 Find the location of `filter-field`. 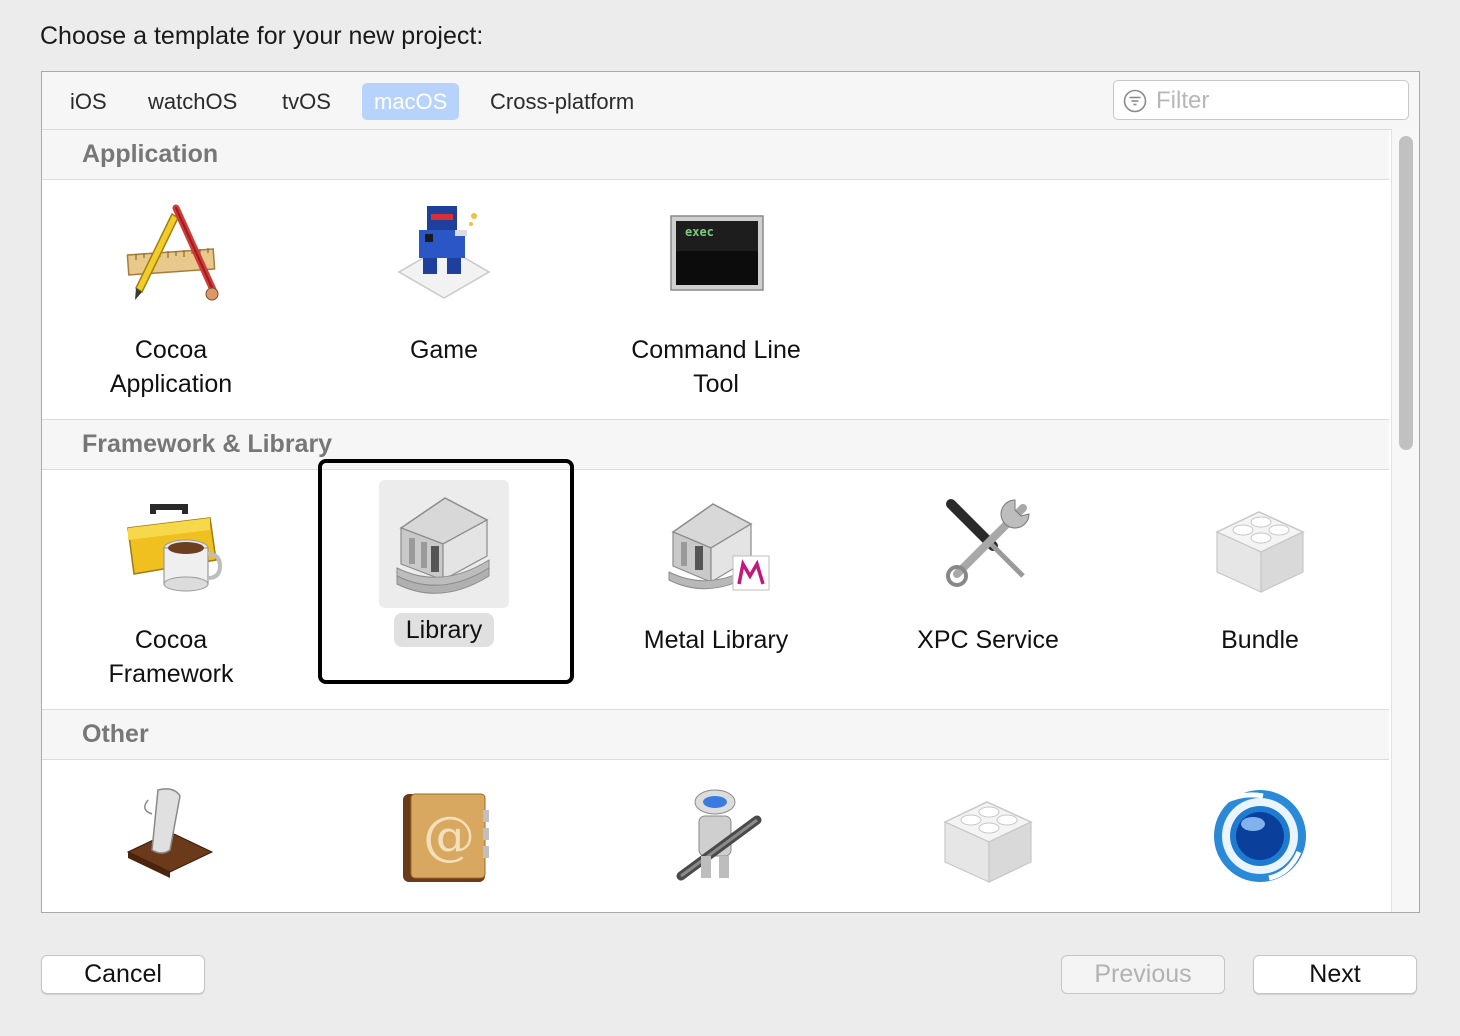

filter-field is located at coordinates (1261, 100).